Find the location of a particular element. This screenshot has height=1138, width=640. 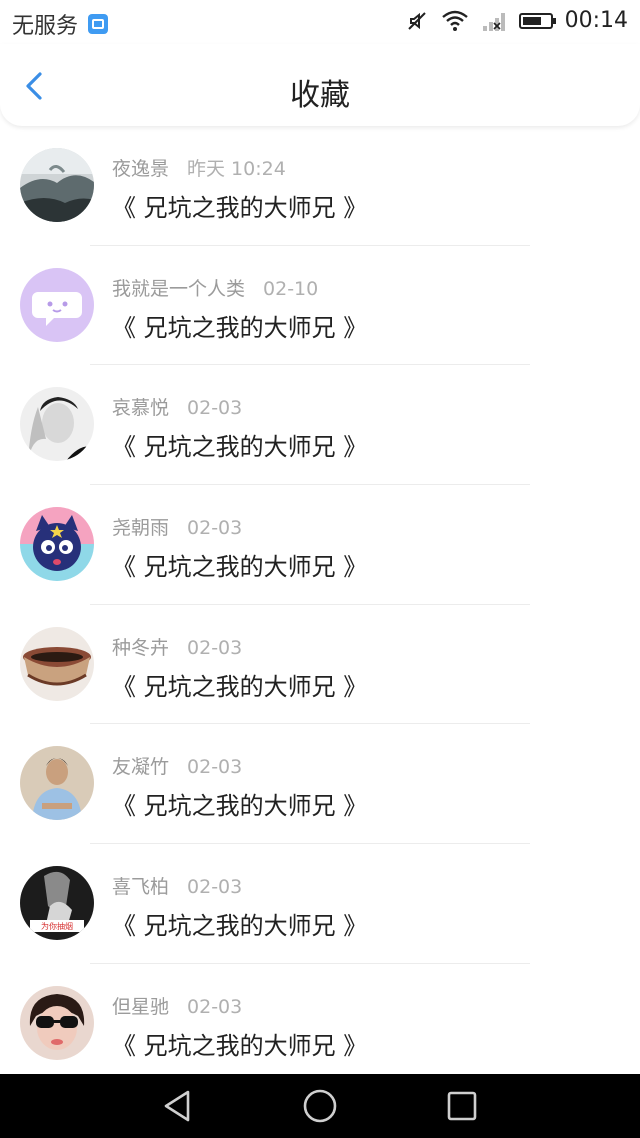

status-bar: 无服务 00:14 is located at coordinates (320, 22).